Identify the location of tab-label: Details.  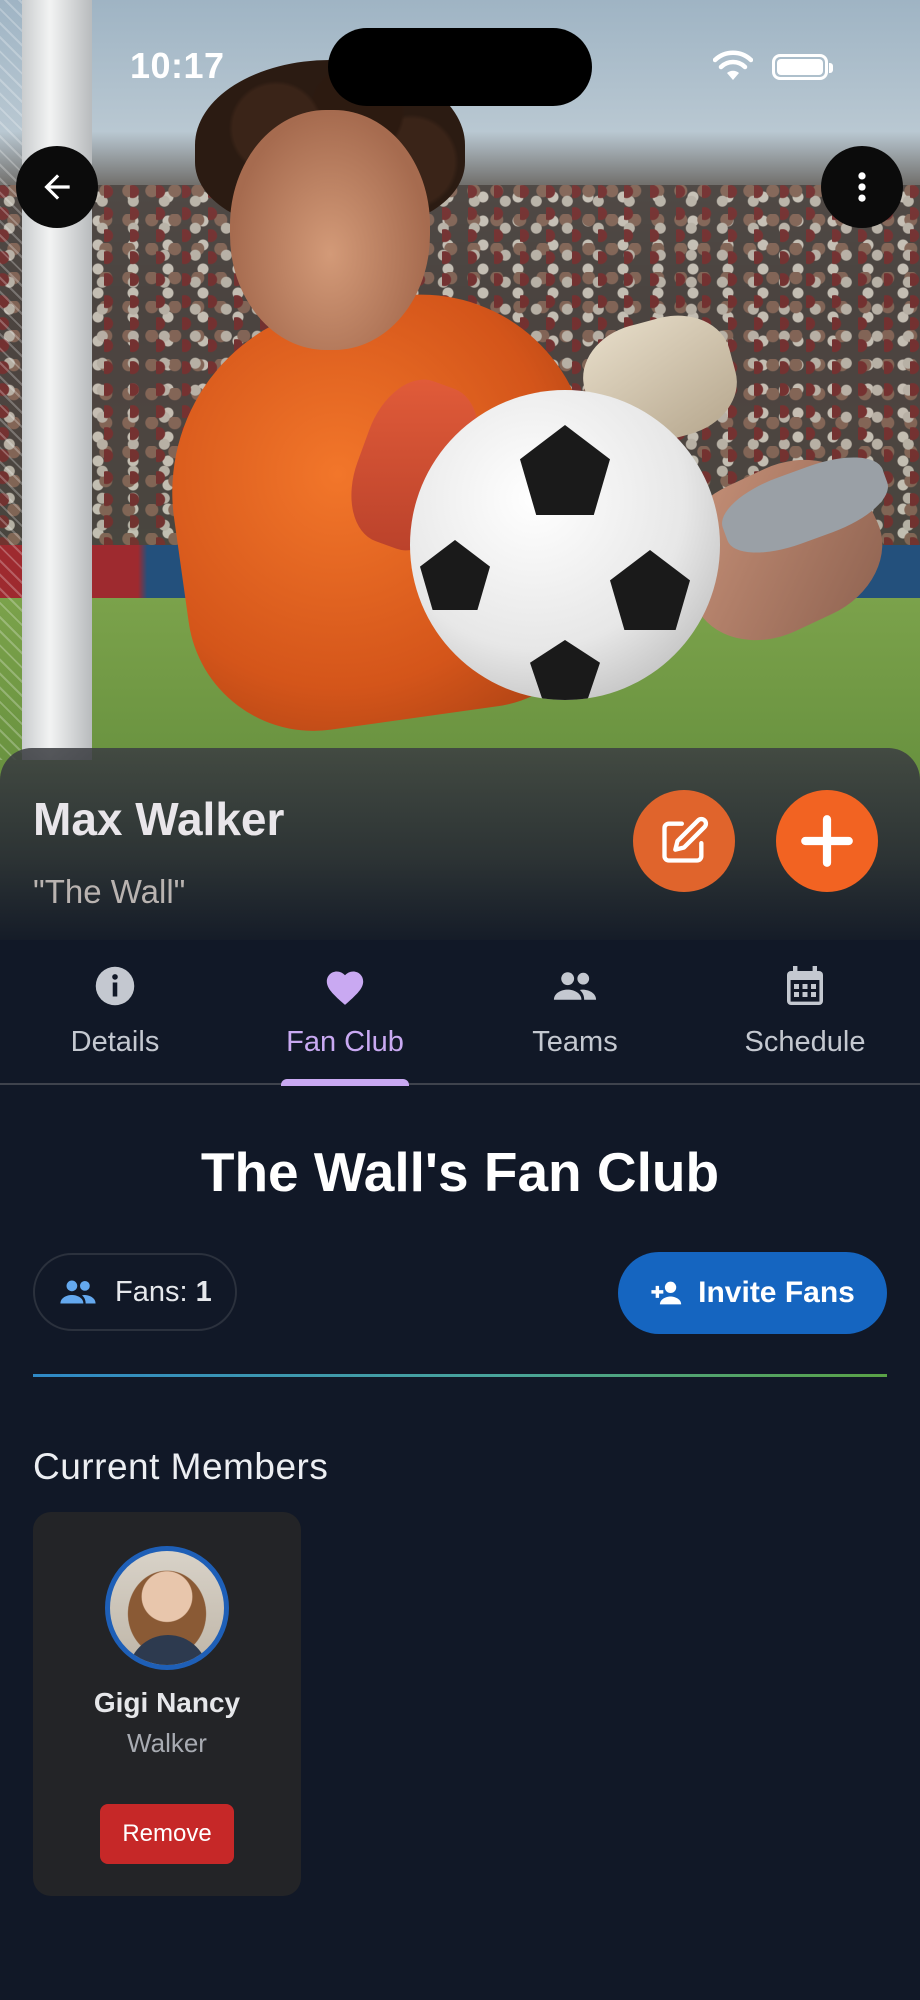
(115, 1042).